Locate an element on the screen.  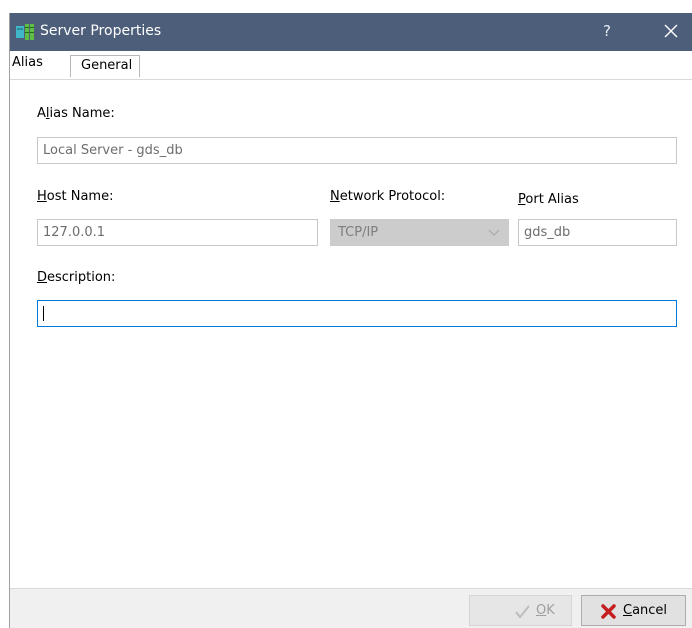
network-protocol-value: TCP/IP is located at coordinates (358, 232).